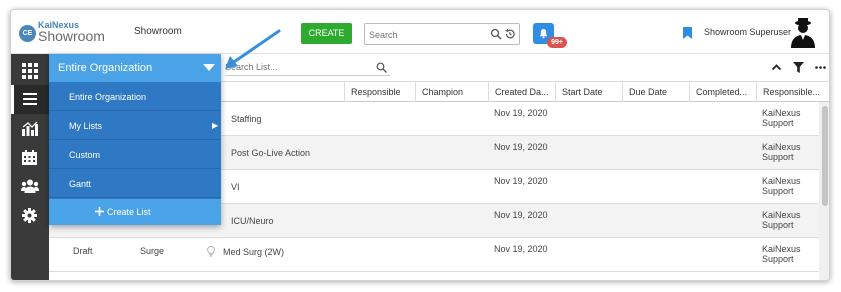 Image resolution: width=841 pixels, height=292 pixels. I want to click on create-button: CREATE, so click(326, 33).